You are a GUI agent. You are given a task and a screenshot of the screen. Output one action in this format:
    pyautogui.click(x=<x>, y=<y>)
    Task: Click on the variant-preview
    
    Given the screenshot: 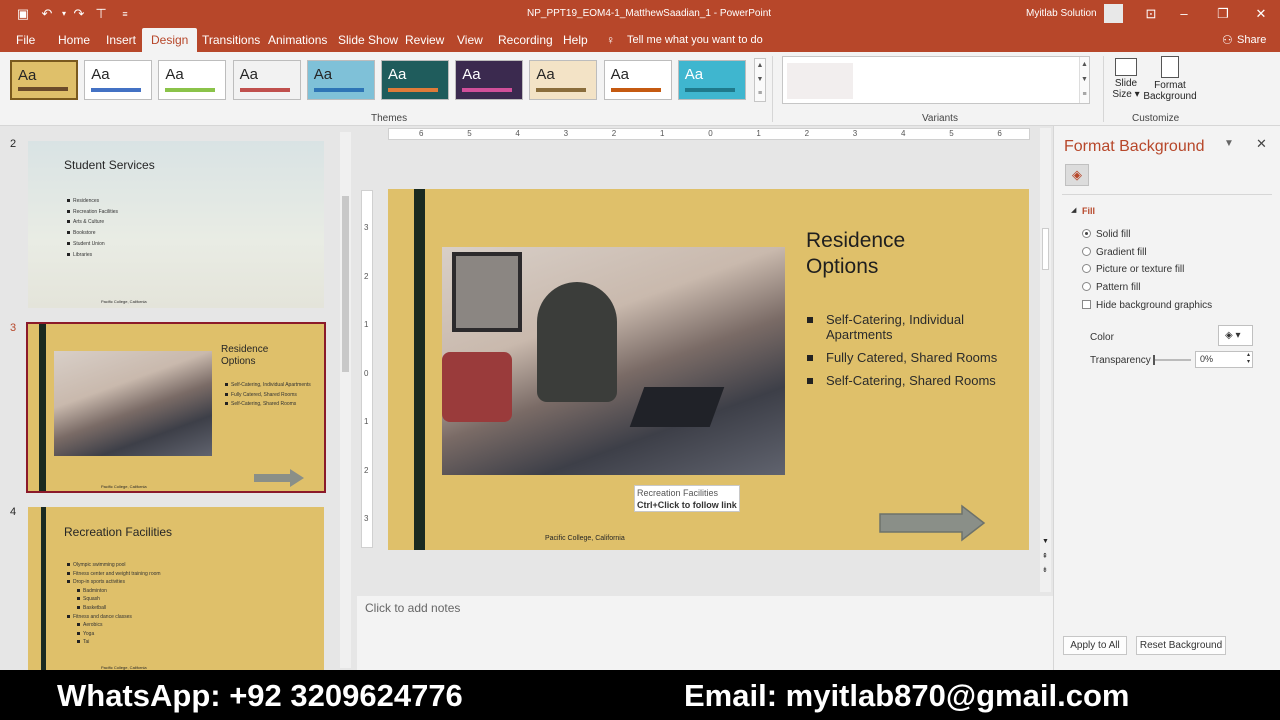 What is the action you would take?
    pyautogui.click(x=820, y=81)
    